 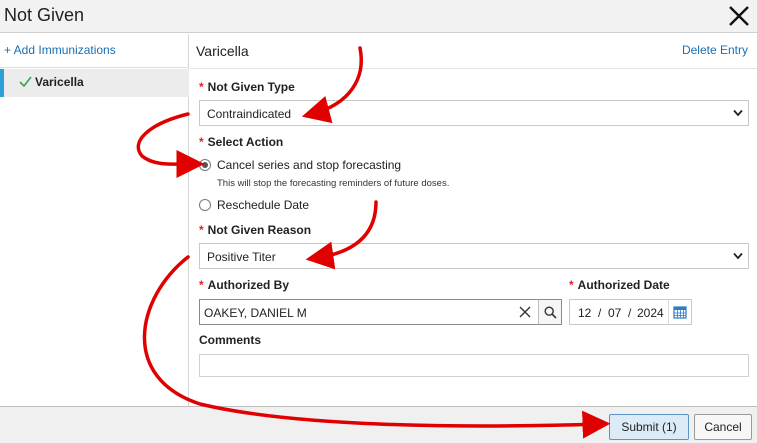 I want to click on sidebar-divider, so click(x=94, y=67).